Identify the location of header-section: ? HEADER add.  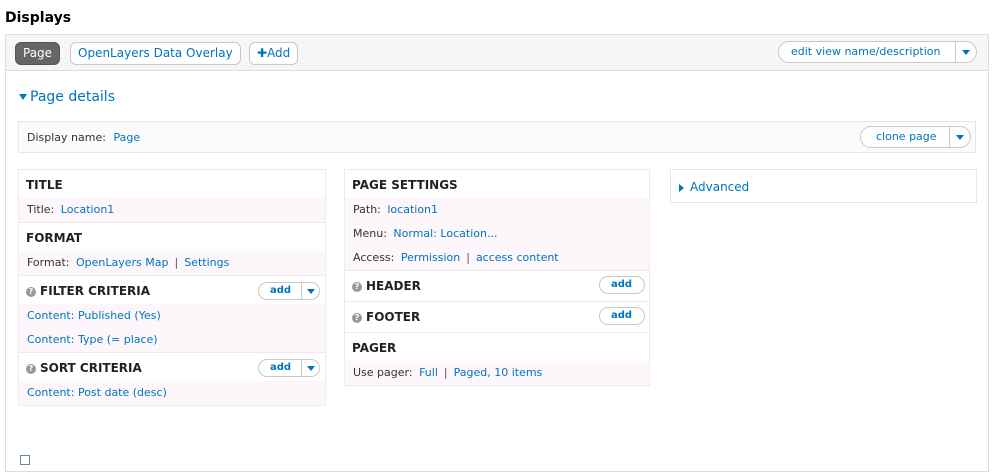
(497, 286).